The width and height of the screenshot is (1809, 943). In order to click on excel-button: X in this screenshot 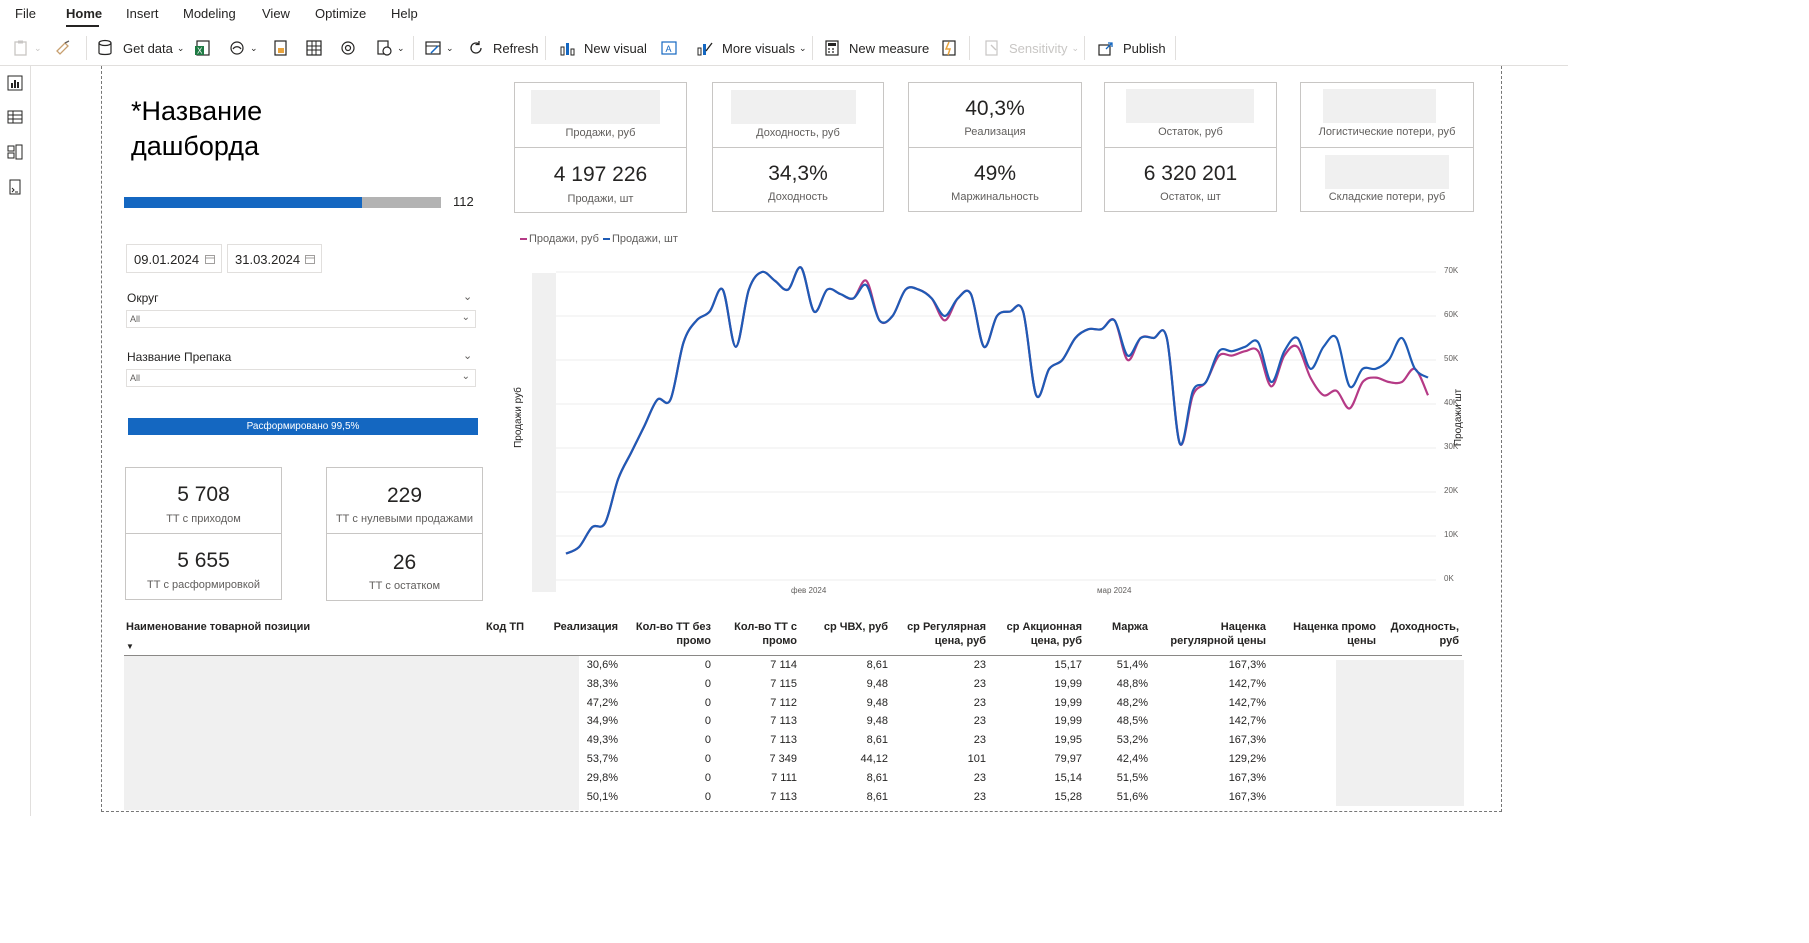, I will do `click(203, 48)`.